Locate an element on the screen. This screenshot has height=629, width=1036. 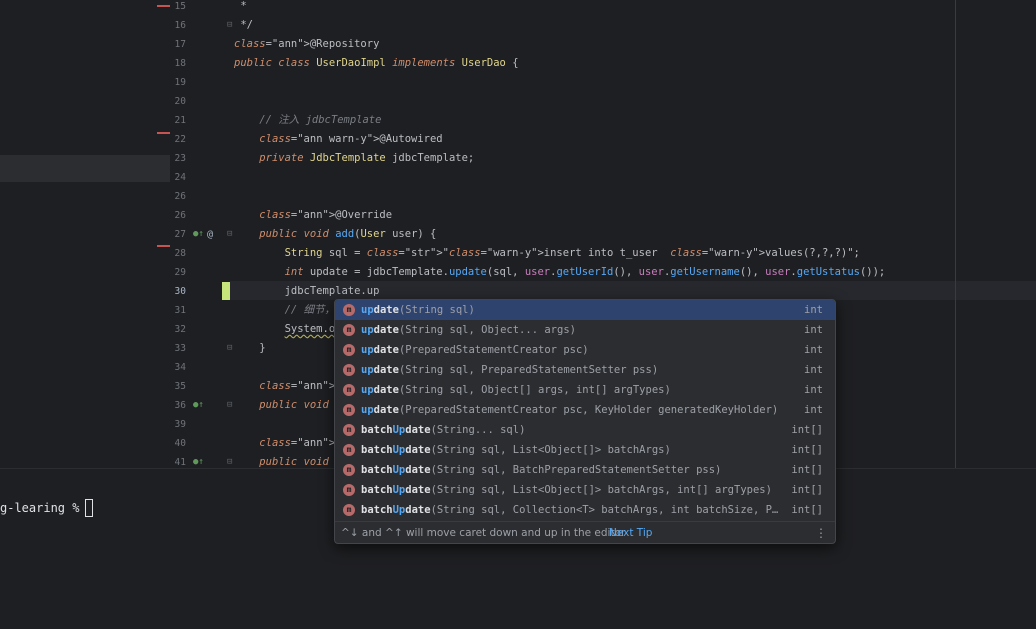
code-line: private JdbcTemplate jdbcTemplate; is located at coordinates (354, 158).